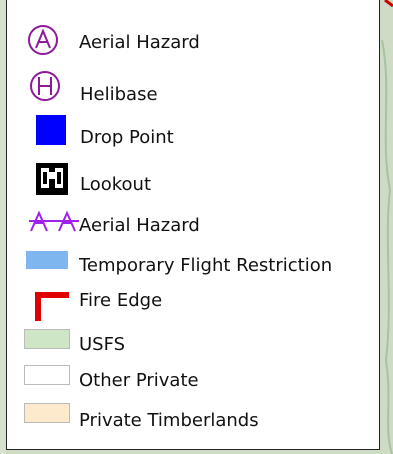 The width and height of the screenshot is (393, 454). Describe the element at coordinates (57, 225) in the screenshot. I see `aerial-hazard-line-icon` at that location.